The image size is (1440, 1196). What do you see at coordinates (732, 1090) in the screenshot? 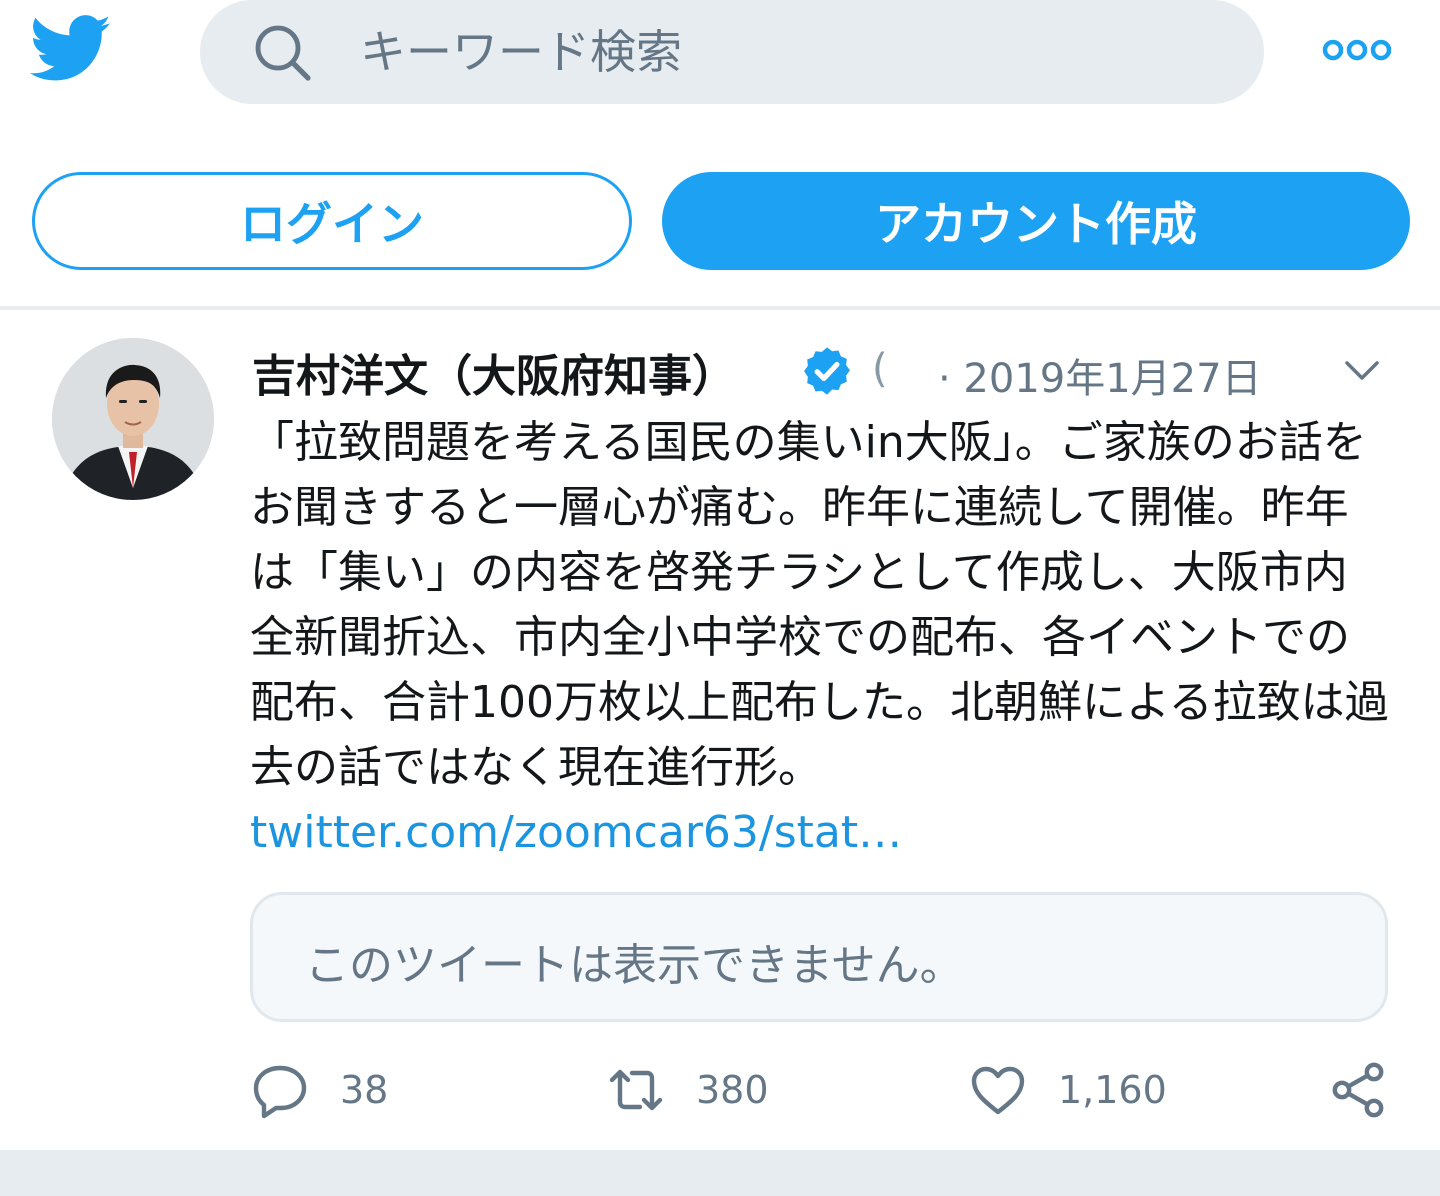
I see `retweet-count: 380` at bounding box center [732, 1090].